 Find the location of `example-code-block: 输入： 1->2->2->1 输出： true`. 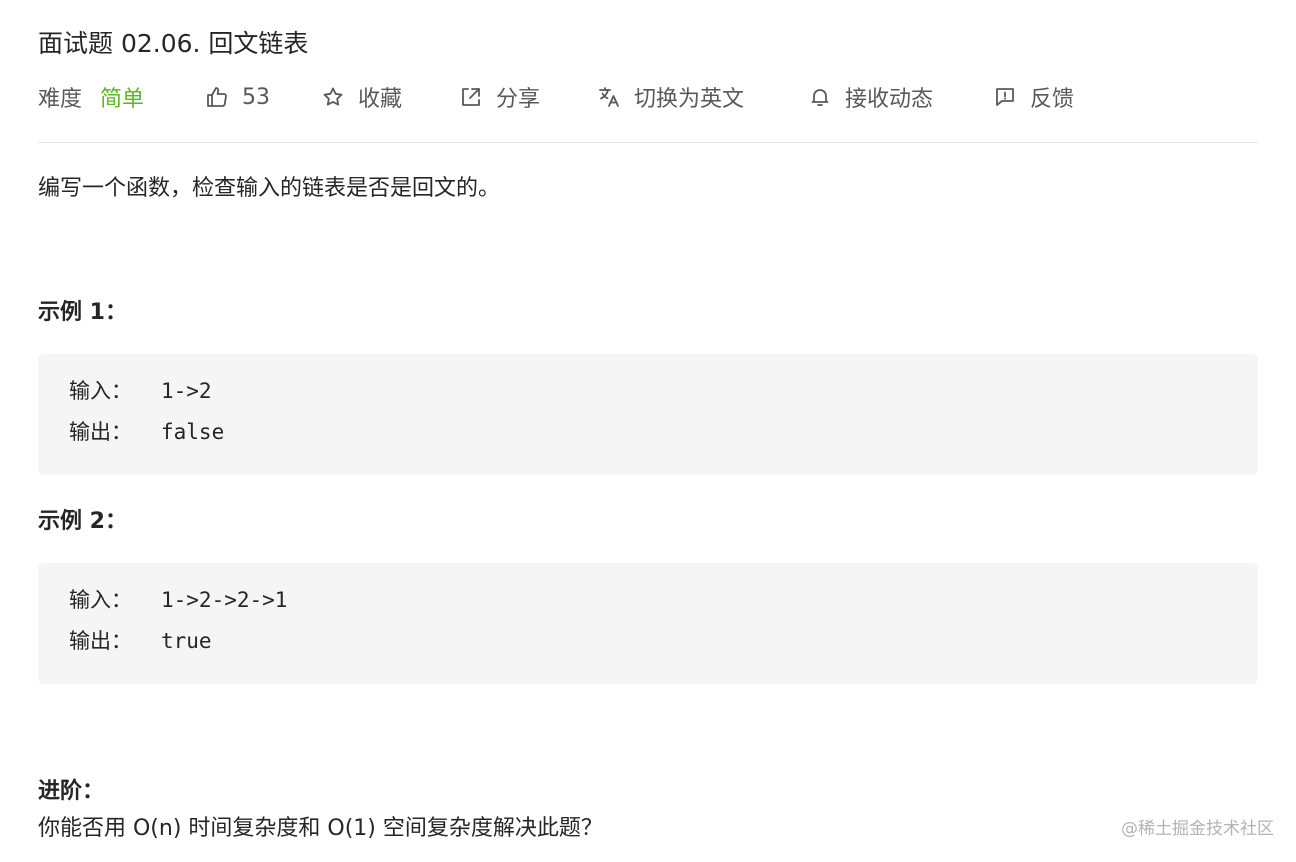

example-code-block: 输入： 1->2->2->1 输出： true is located at coordinates (648, 623).